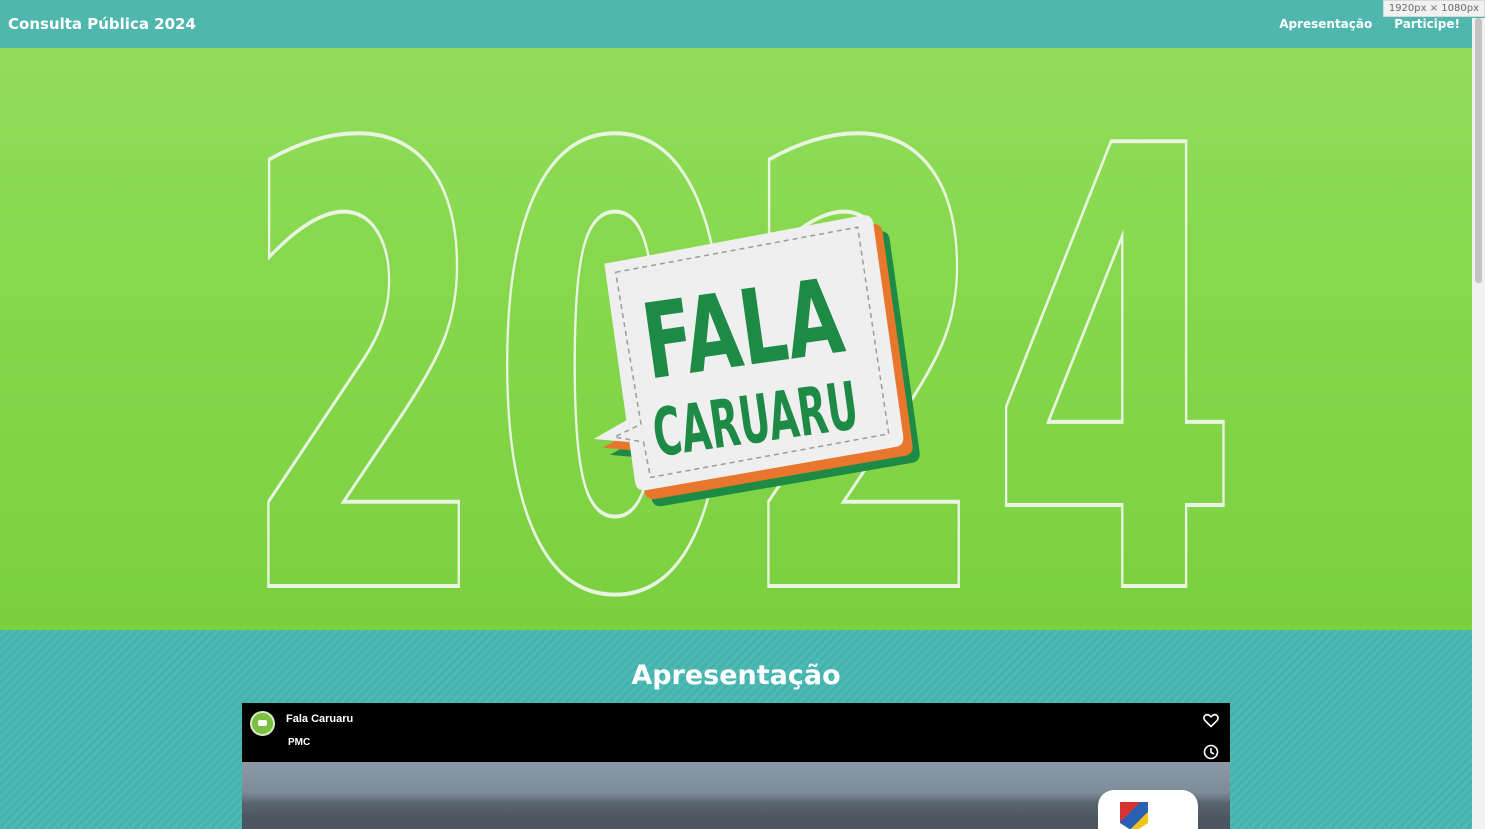 Image resolution: width=1485 pixels, height=829 pixels. I want to click on nav-link-participe: Participe!, so click(1427, 24).